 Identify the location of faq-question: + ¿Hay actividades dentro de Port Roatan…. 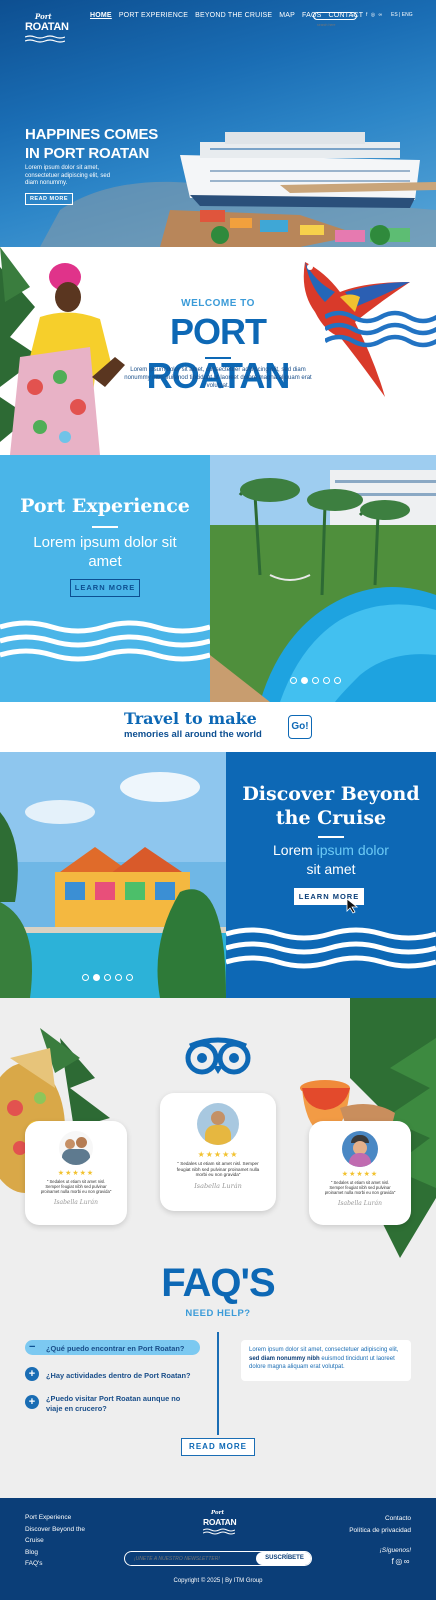
(112, 1375).